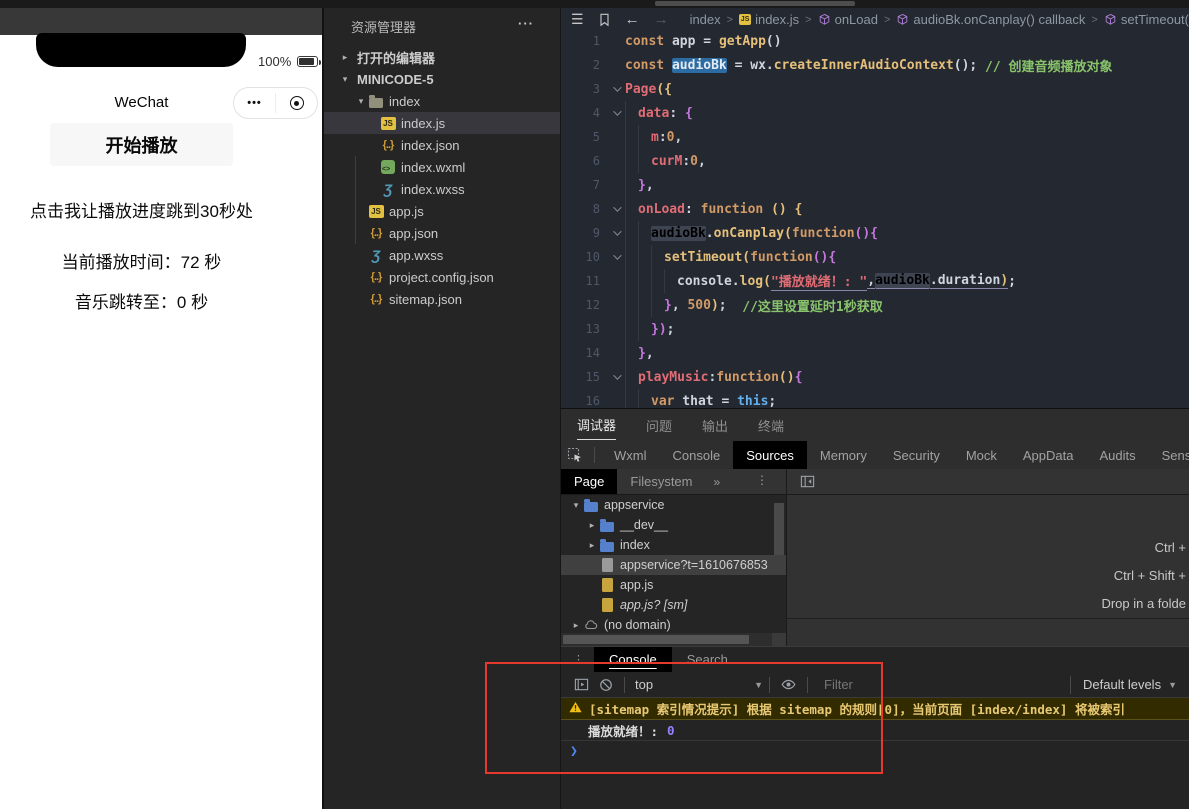 The image size is (1189, 809). Describe the element at coordinates (577, 19) in the screenshot. I see `menu-icon: ☰` at that location.